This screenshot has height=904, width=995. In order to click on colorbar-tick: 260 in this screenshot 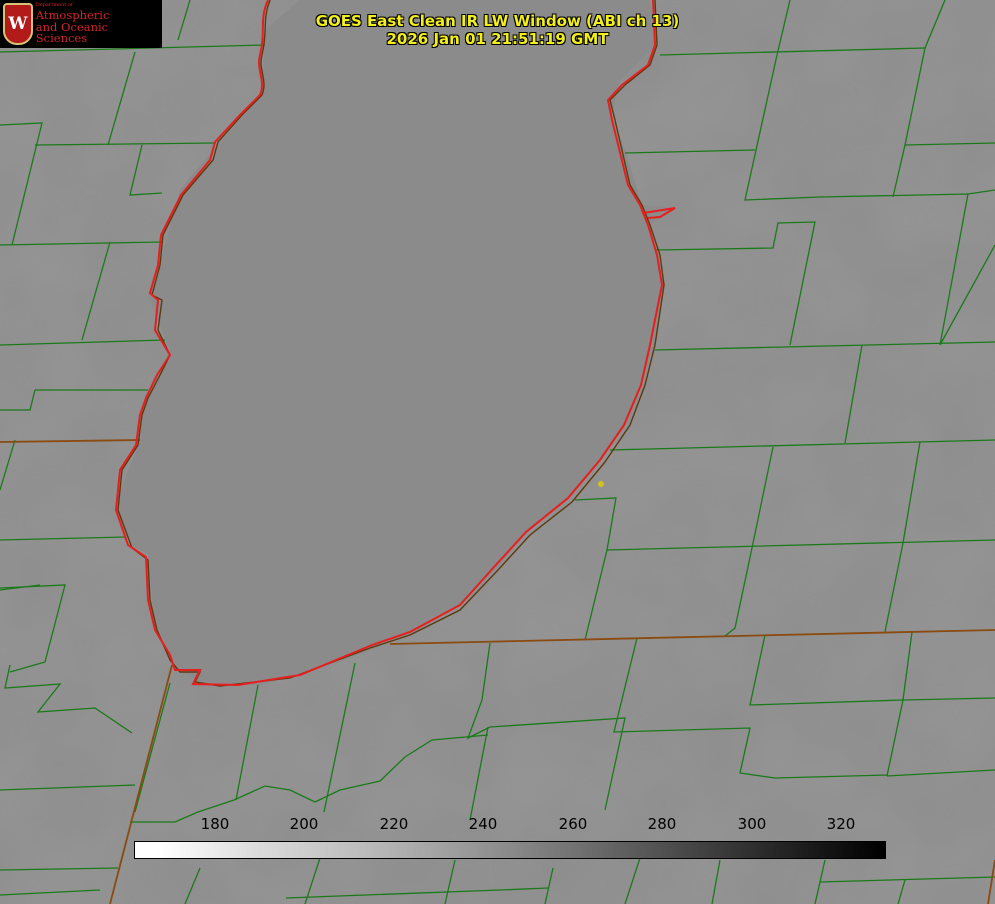, I will do `click(573, 824)`.